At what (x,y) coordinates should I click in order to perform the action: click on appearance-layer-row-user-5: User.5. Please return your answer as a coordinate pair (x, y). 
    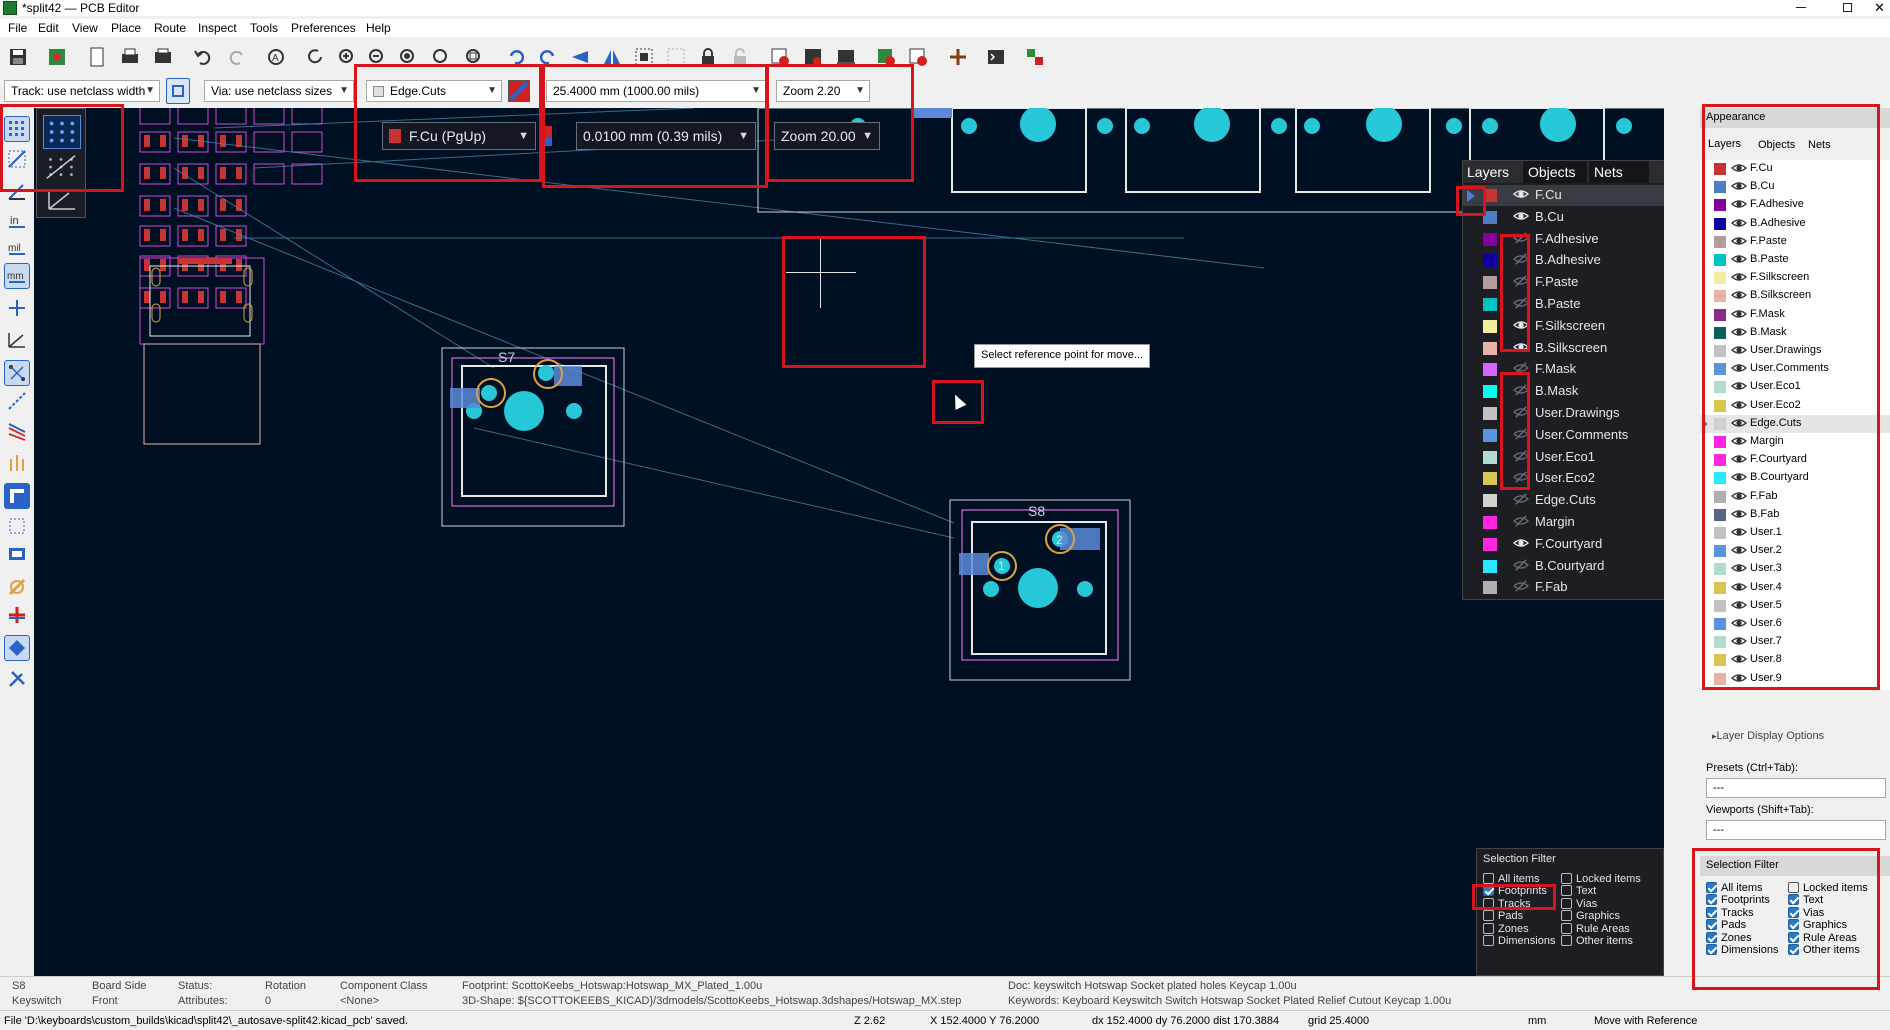
    Looking at the image, I should click on (1775, 606).